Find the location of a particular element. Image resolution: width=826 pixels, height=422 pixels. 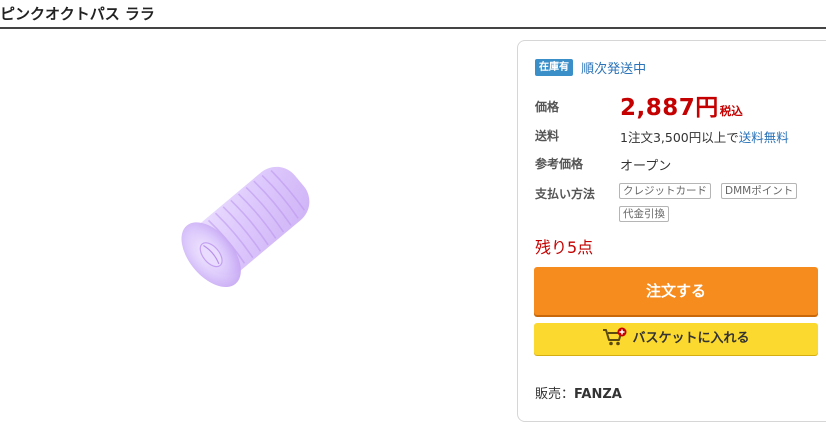

free-shipping-link: 送料無料 is located at coordinates (764, 137).